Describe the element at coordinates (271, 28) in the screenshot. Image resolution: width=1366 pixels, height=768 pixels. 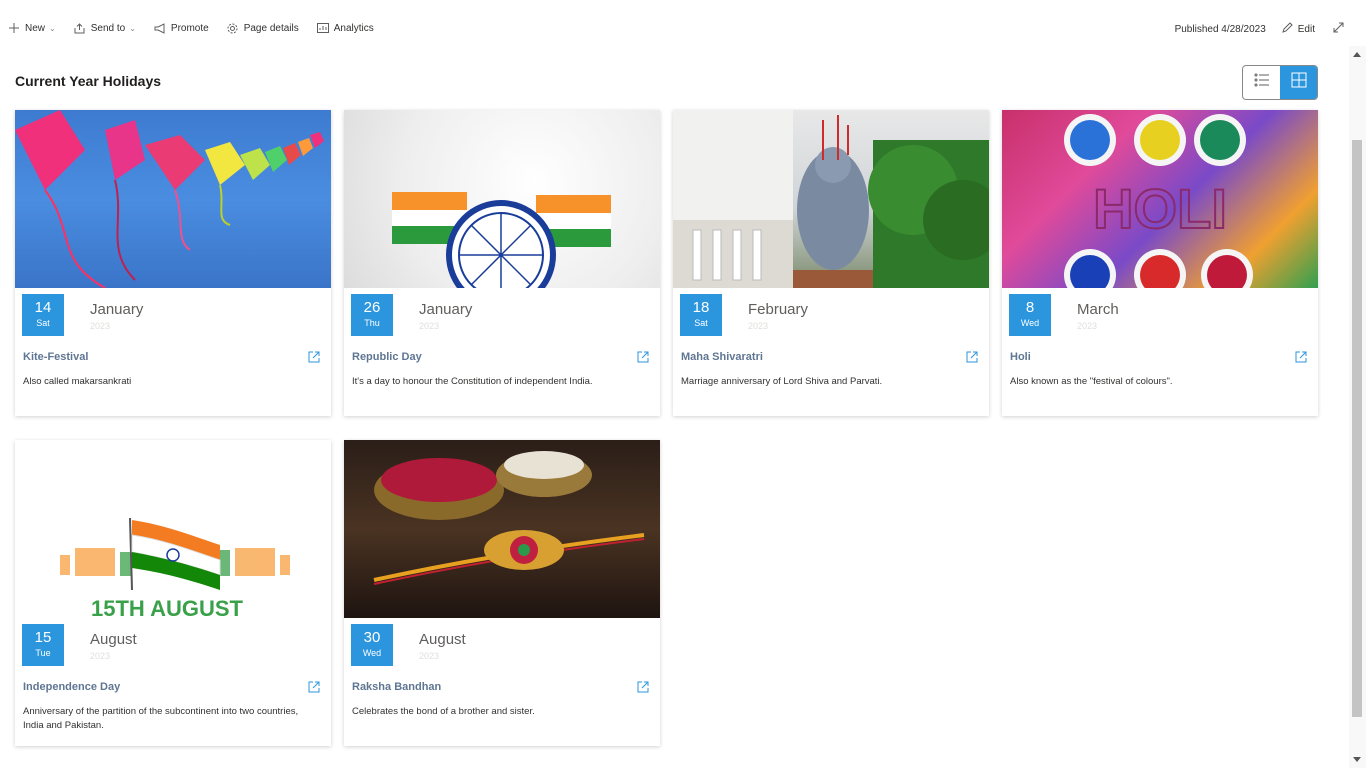
I see `page-details-label: Page details` at that location.